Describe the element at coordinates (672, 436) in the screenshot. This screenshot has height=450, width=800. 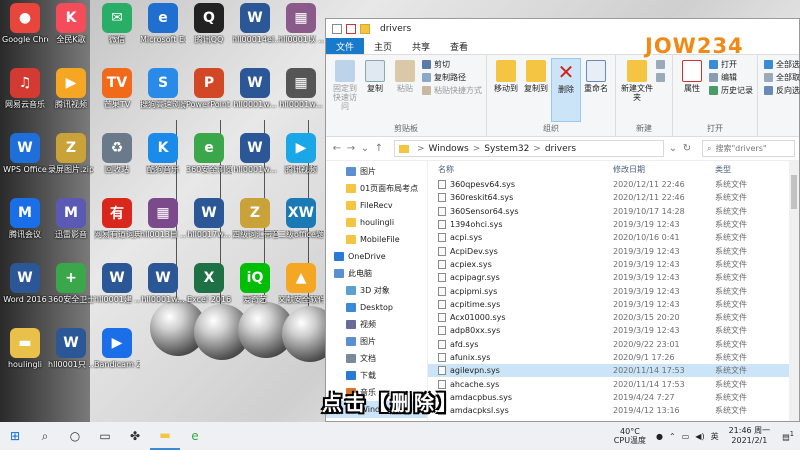
I see `chevron-up-icon: ⌃` at that location.